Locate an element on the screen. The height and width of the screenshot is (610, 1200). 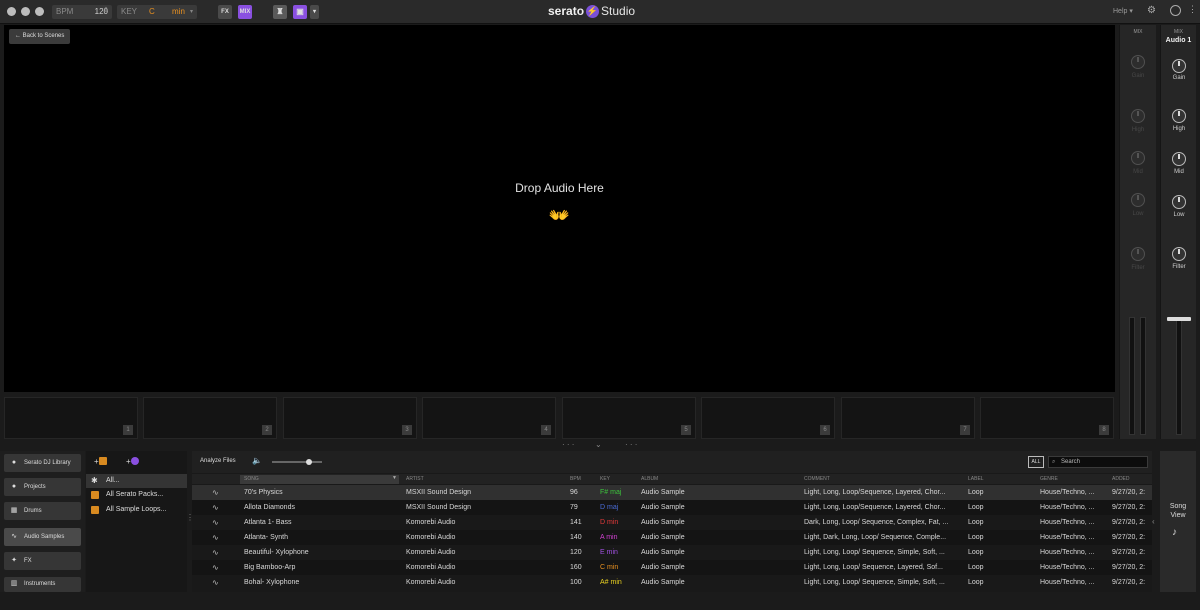
master-gain-knob is located at coordinates (1138, 62).